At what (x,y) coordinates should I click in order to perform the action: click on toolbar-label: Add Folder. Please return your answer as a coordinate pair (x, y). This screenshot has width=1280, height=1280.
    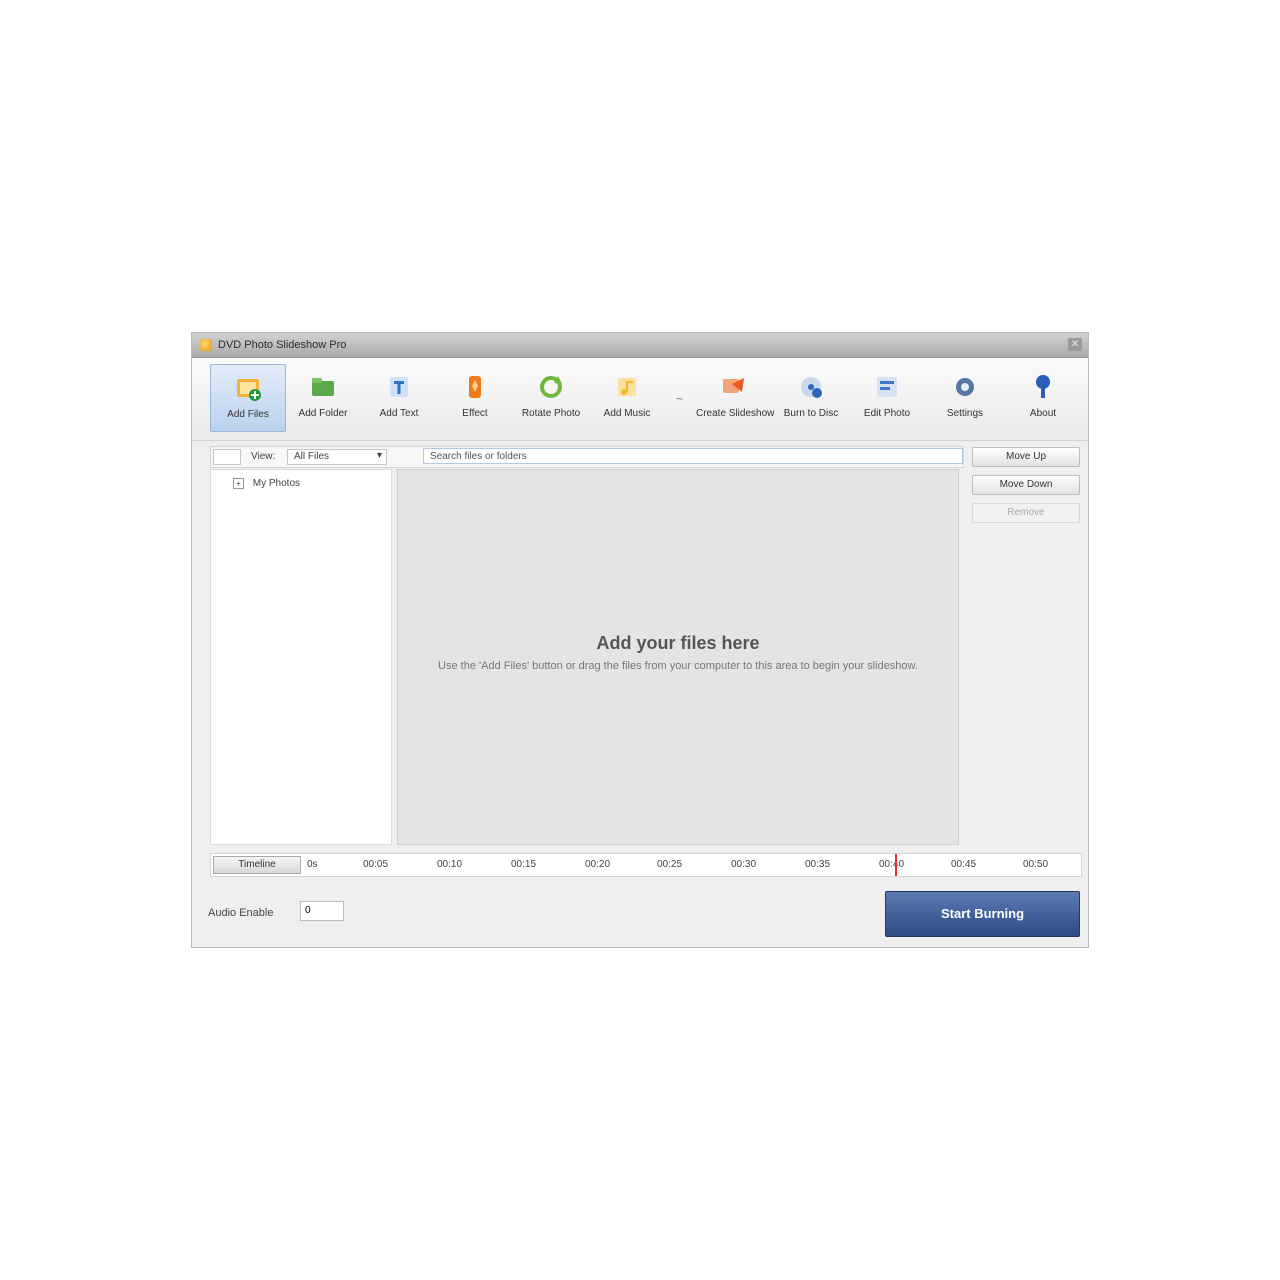
    Looking at the image, I should click on (323, 413).